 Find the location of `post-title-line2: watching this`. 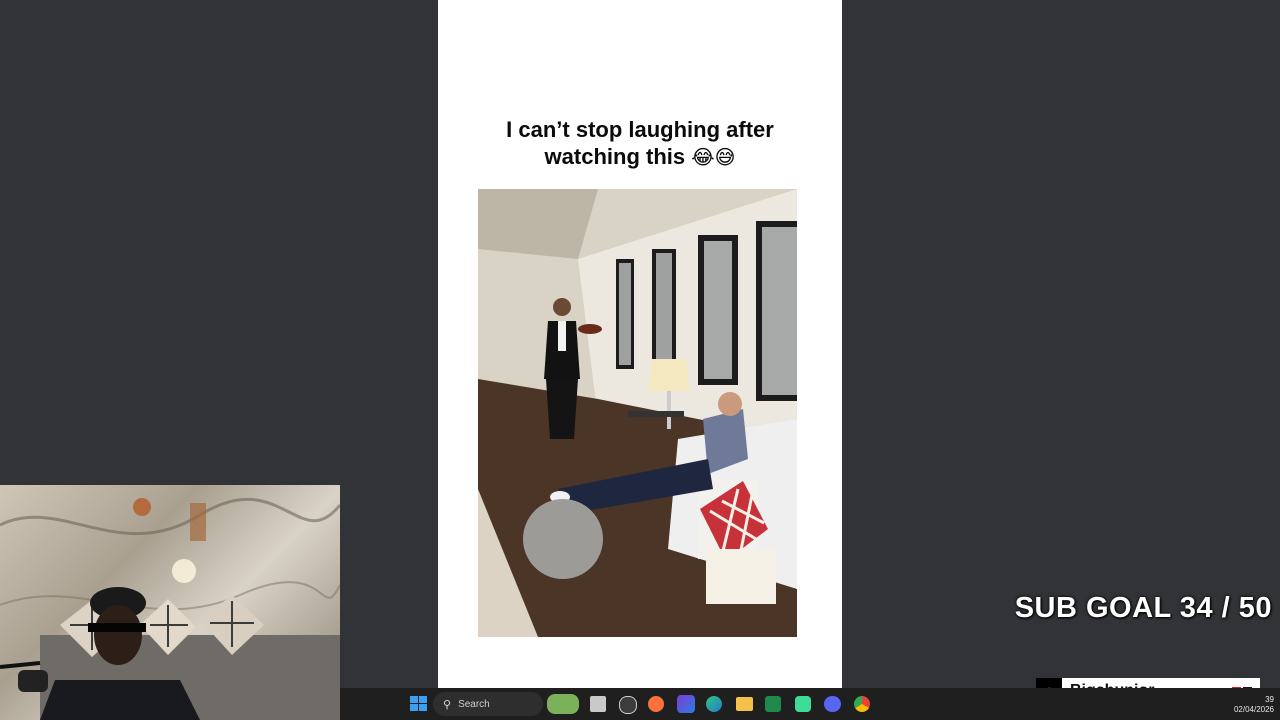

post-title-line2: watching this is located at coordinates (615, 156).